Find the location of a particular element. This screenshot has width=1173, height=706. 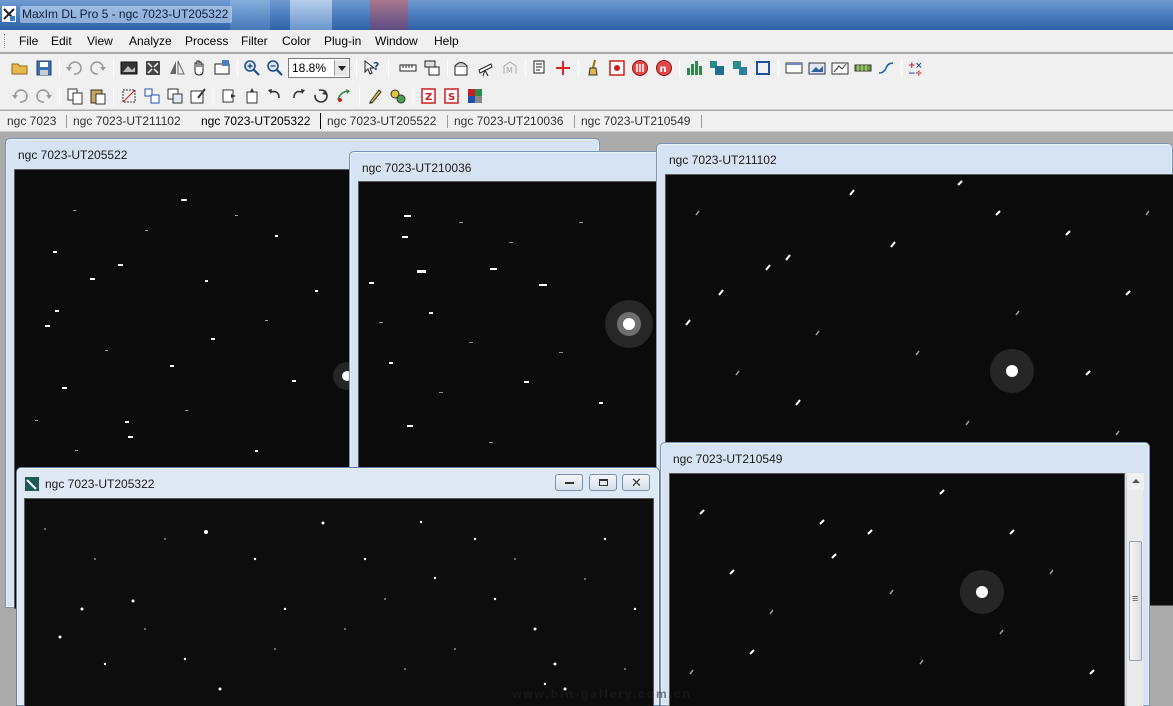

pencil-icon is located at coordinates (375, 96).